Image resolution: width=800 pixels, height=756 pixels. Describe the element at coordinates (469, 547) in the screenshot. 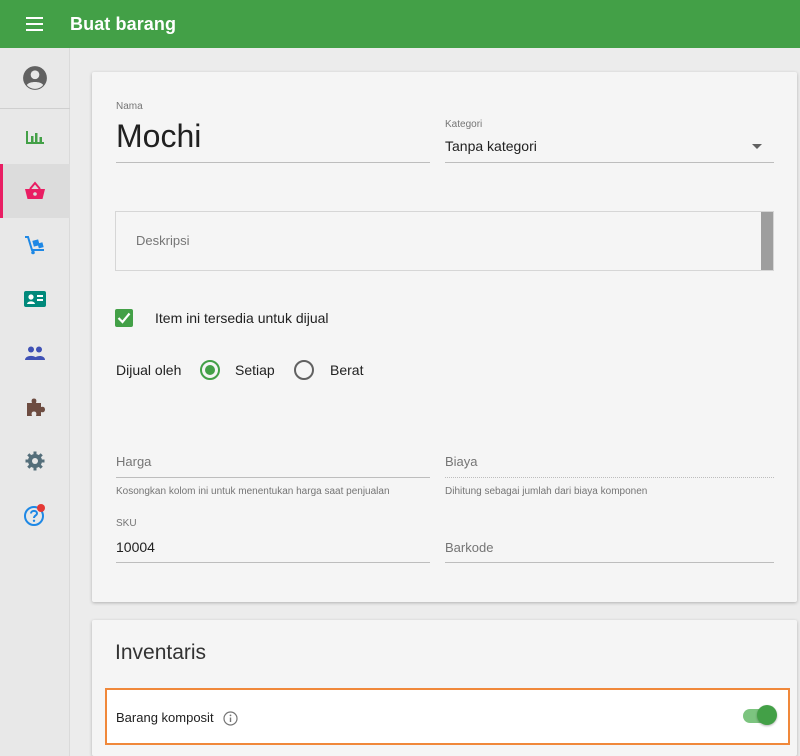

I see `barcode-input: Barkode` at that location.